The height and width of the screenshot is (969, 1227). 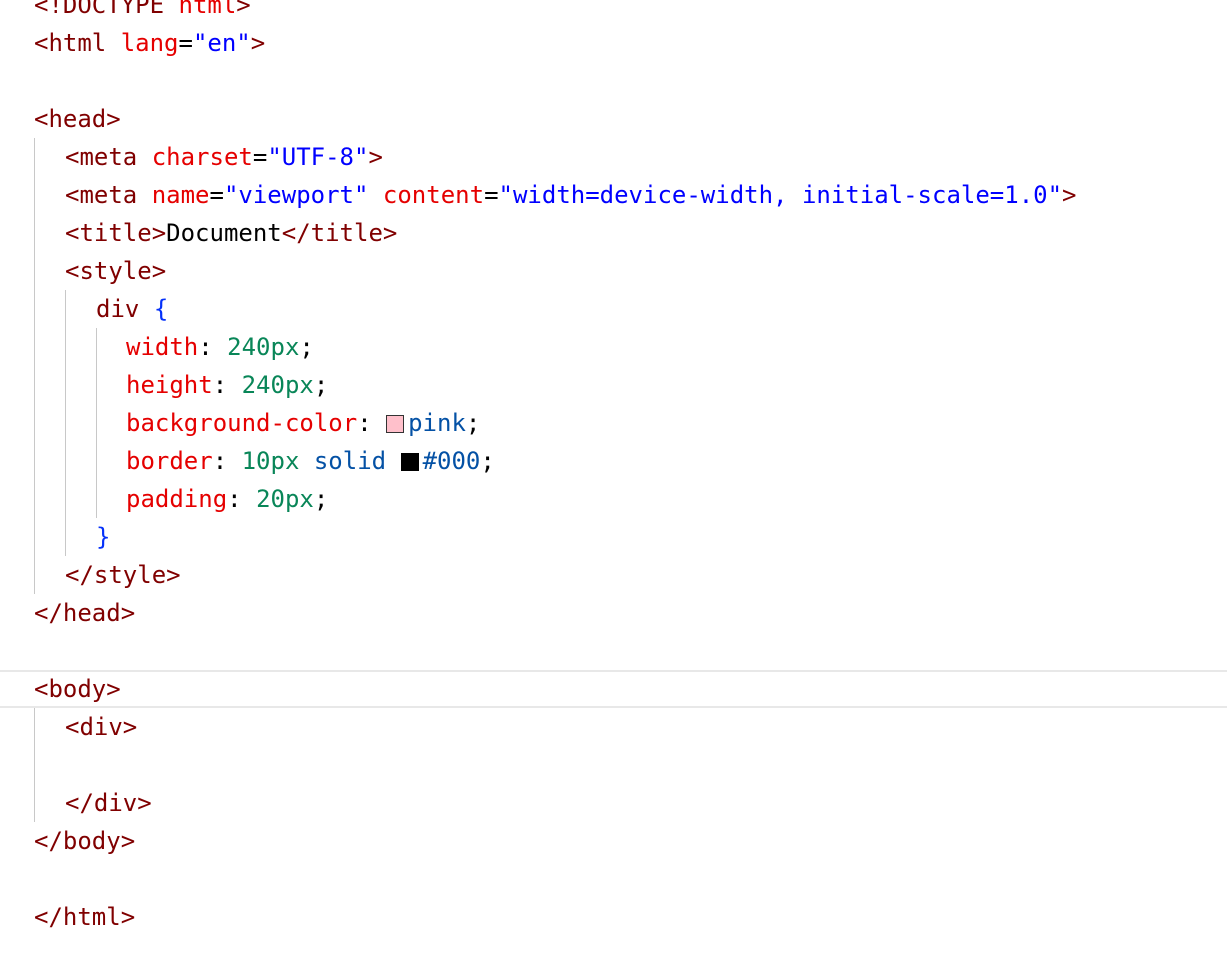 I want to click on name-value-token: "viewport", so click(x=296, y=195).